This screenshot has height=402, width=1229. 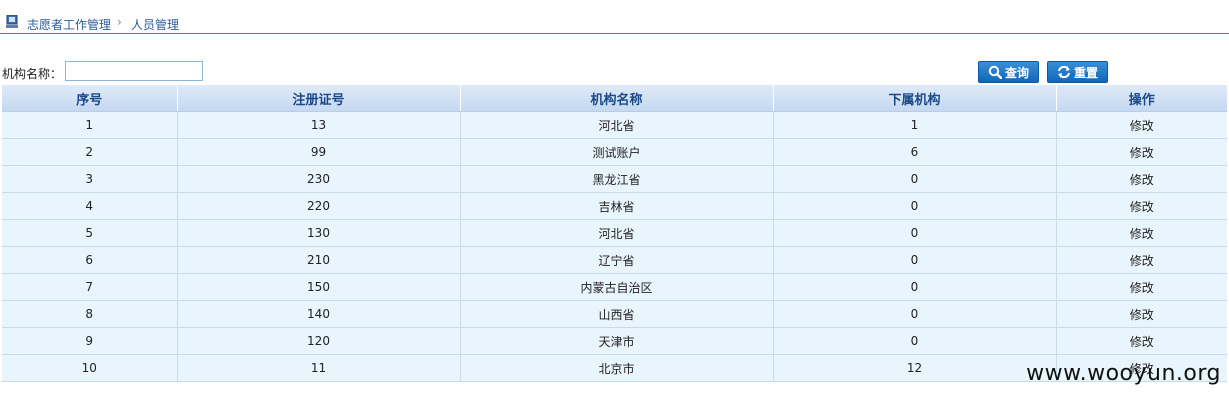 I want to click on table-row: 4 220 吉林省 0 修改, so click(x=614, y=206).